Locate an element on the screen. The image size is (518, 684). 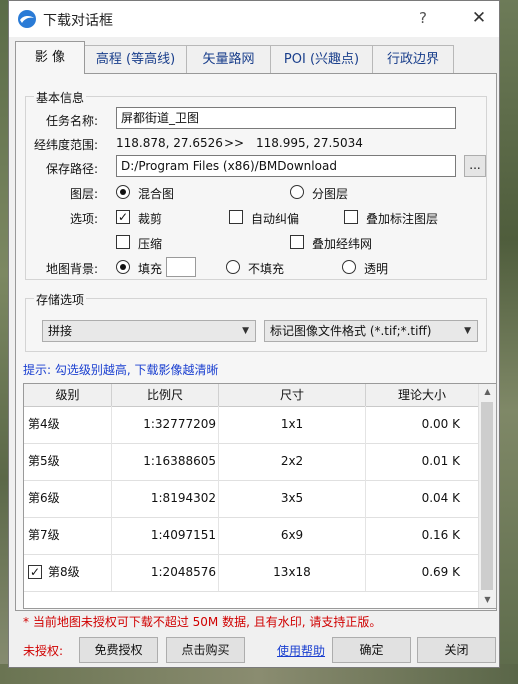
range-from: 118.878, 27.6526 is located at coordinates (169, 143).